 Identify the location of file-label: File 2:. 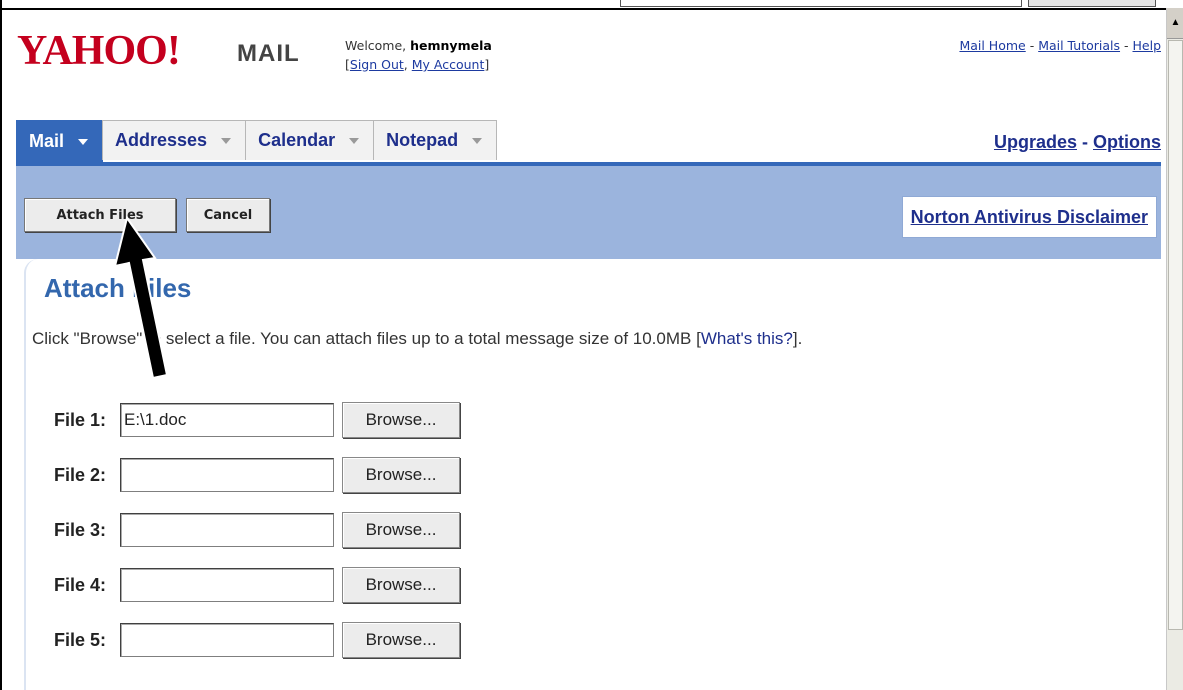
(80, 474).